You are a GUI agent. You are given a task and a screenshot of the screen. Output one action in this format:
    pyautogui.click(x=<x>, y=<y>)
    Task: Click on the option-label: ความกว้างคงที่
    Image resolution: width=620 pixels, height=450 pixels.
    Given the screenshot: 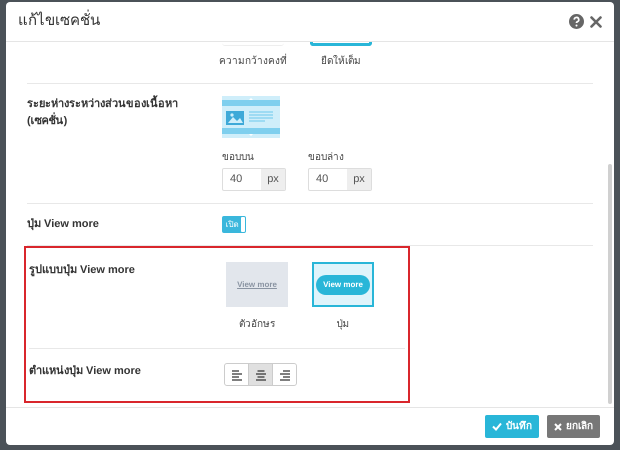 What is the action you would take?
    pyautogui.click(x=253, y=61)
    